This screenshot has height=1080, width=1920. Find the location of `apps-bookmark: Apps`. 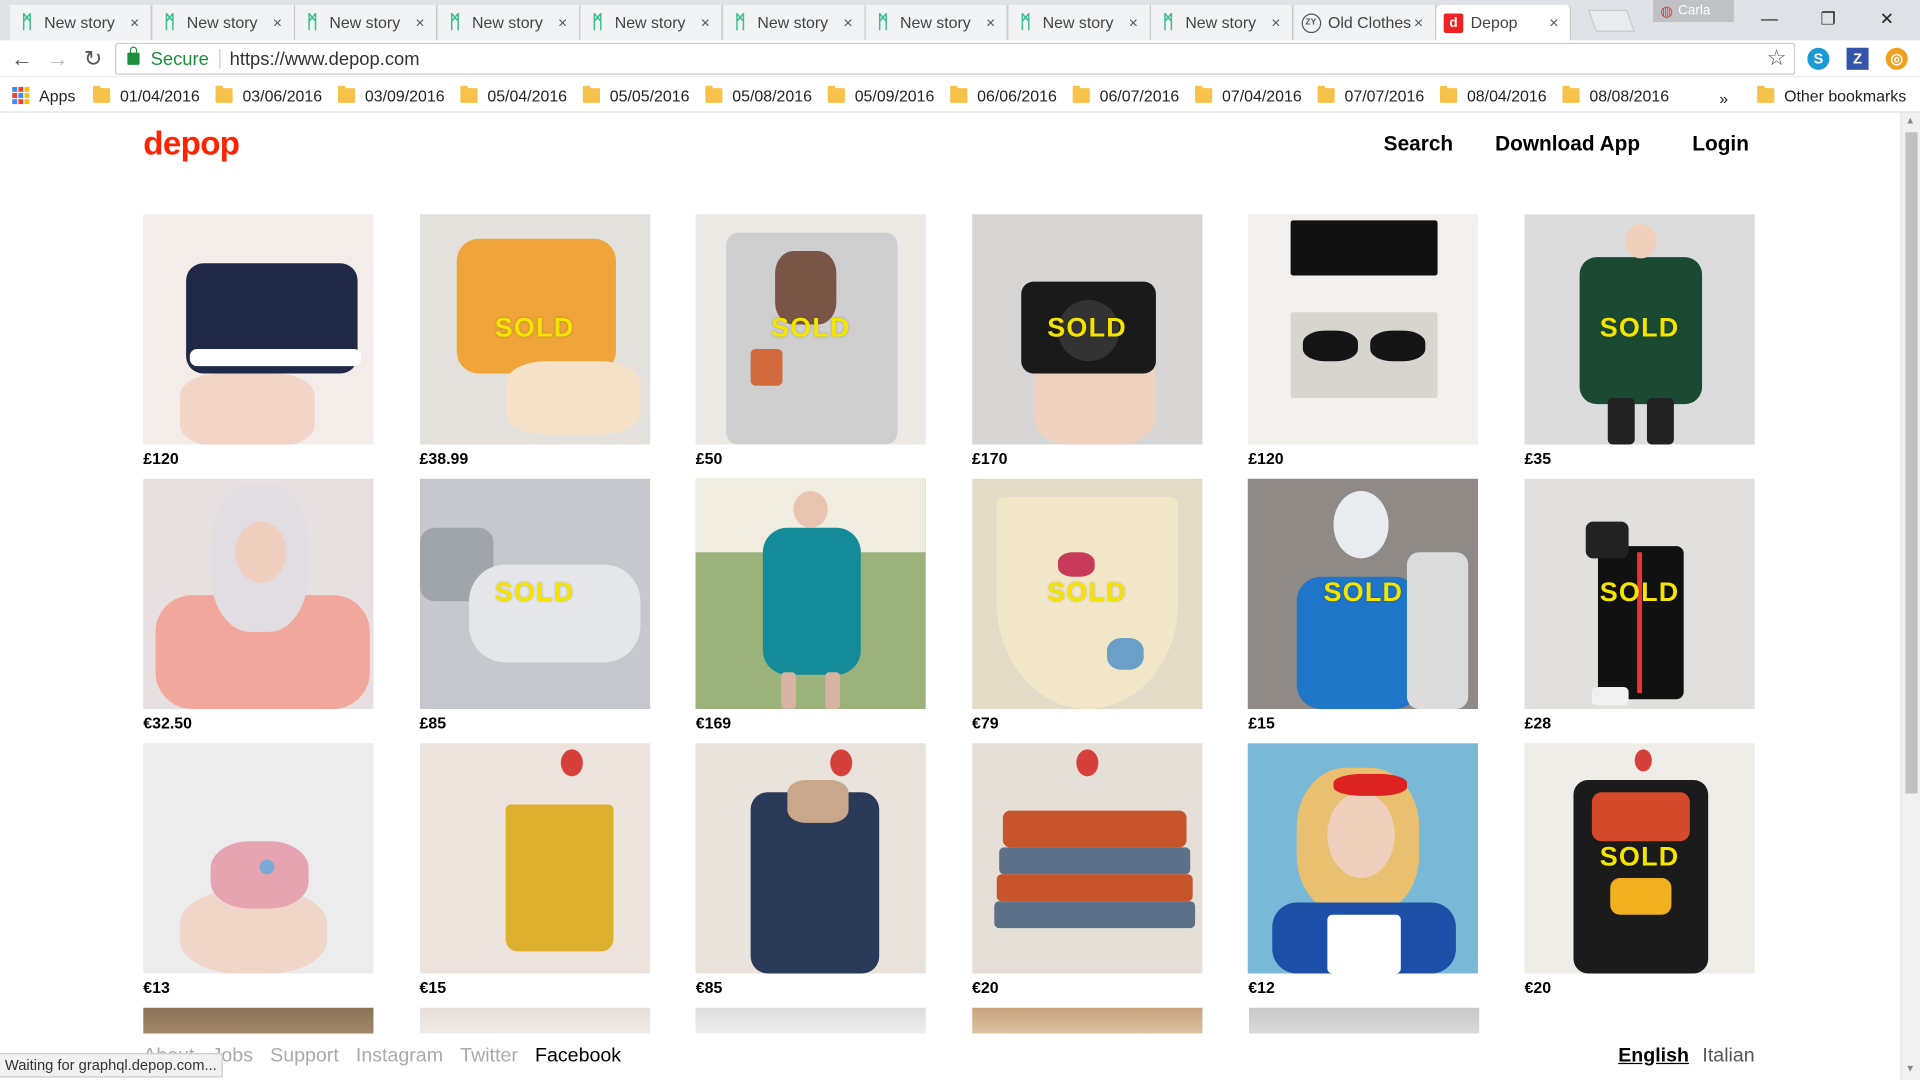

apps-bookmark: Apps is located at coordinates (43, 95).